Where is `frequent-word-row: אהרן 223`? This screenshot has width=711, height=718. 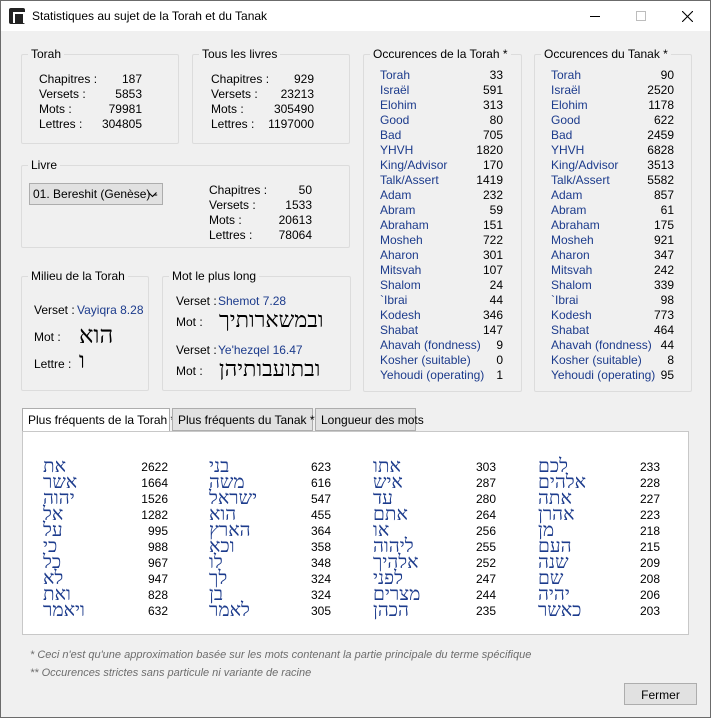
frequent-word-row: אהרן 223 is located at coordinates (599, 514).